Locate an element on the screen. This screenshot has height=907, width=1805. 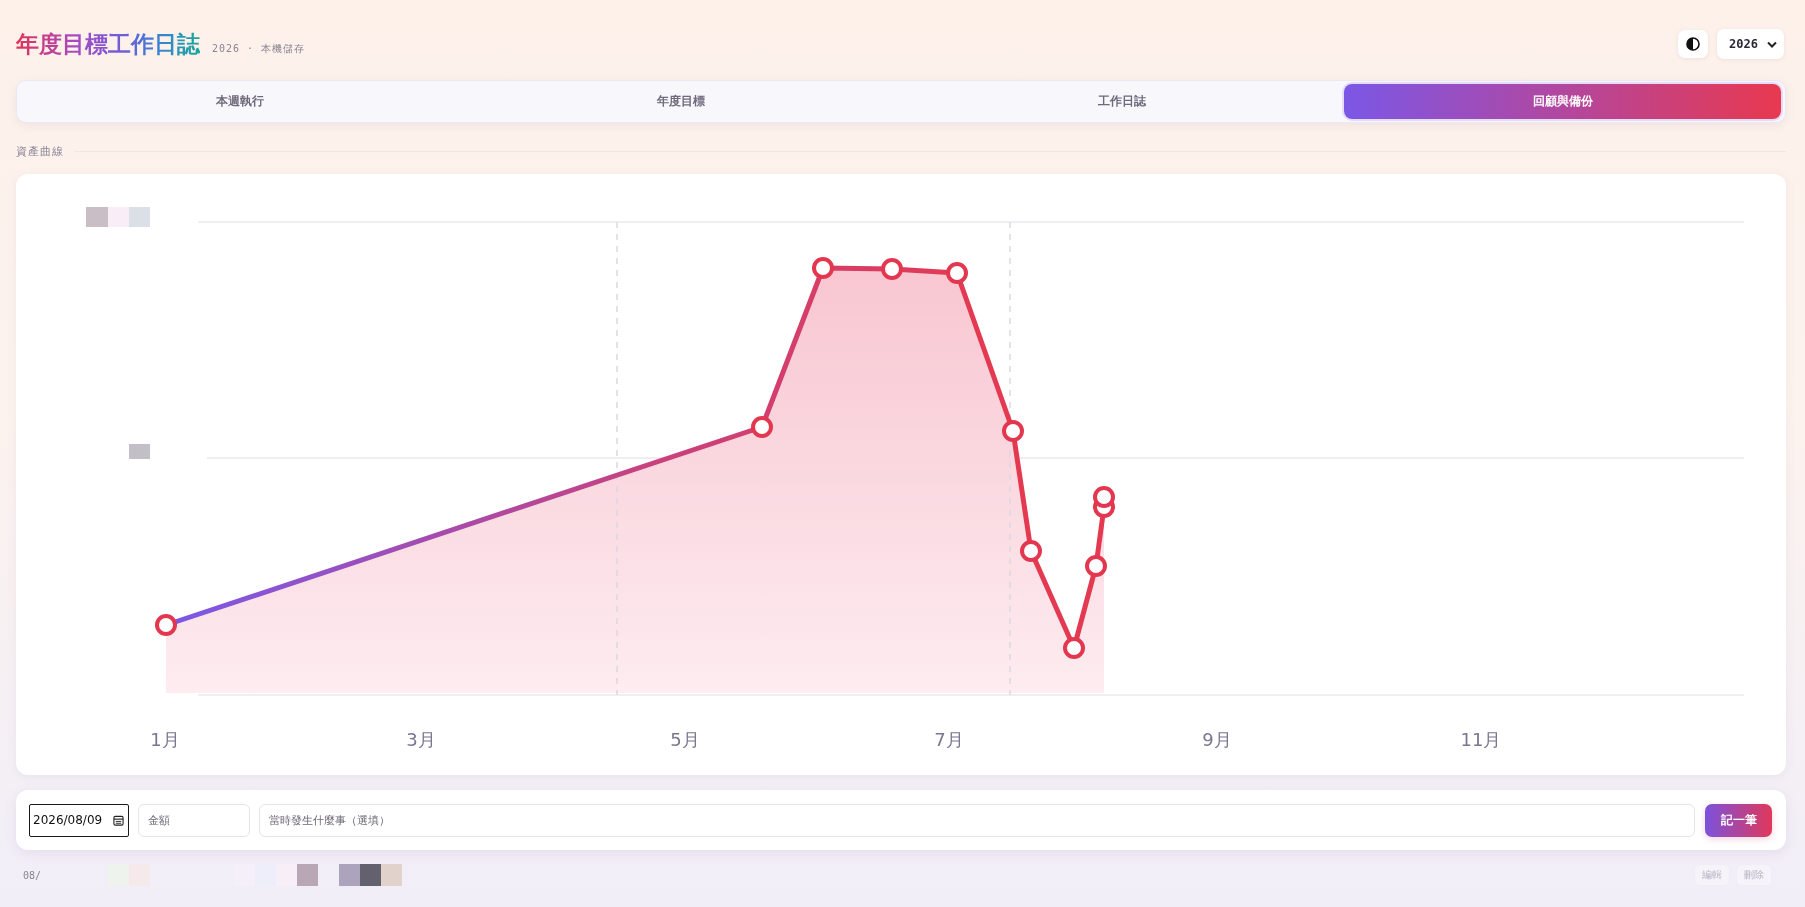
nav-tab: 年度目標 is located at coordinates (680, 101).